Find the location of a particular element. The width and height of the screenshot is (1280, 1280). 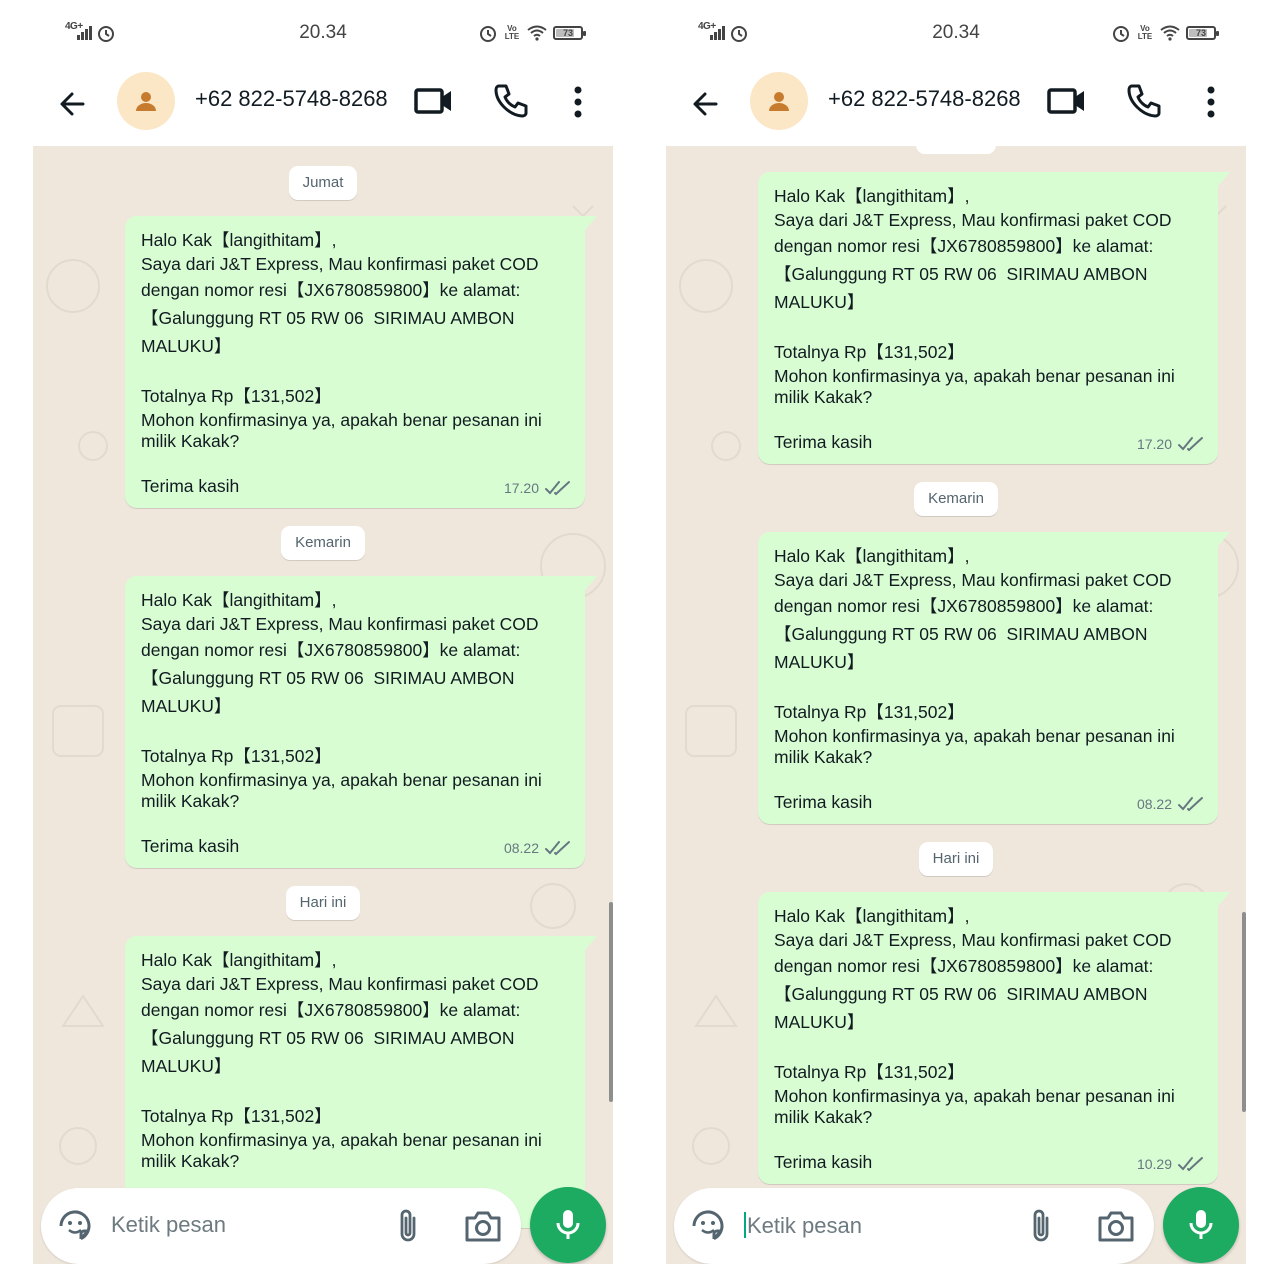

message-time: 08.22 is located at coordinates (521, 848).